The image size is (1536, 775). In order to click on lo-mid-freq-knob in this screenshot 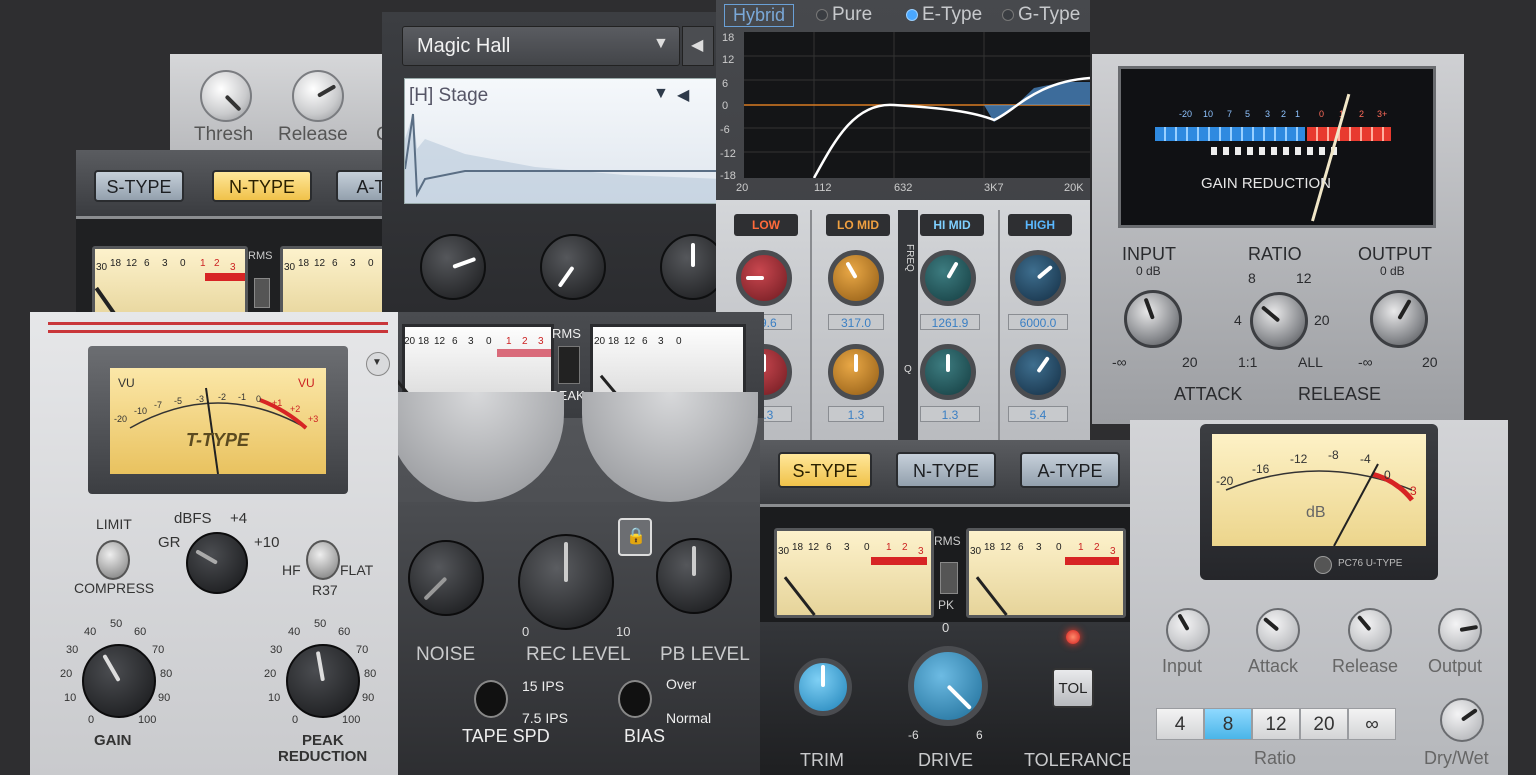, I will do `click(856, 278)`.